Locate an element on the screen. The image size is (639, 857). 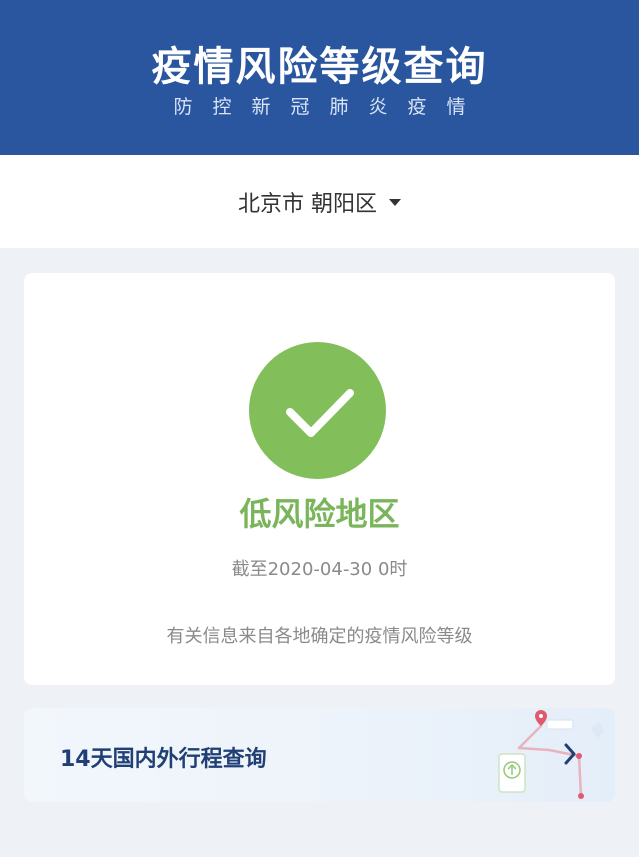
page-subtitle: 防控新冠肺炎疫情 is located at coordinates (329, 107).